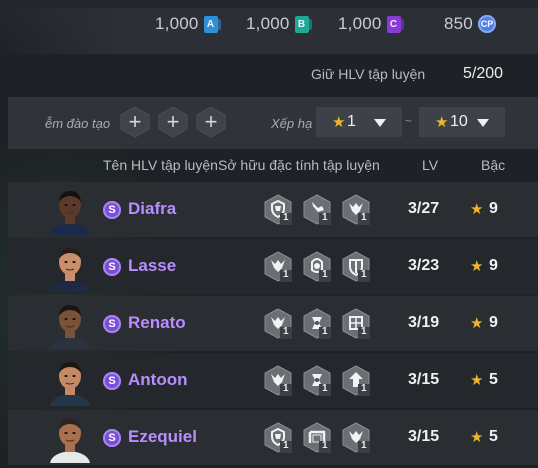 The image size is (538, 468). What do you see at coordinates (459, 121) in the screenshot?
I see `rank-to-value: 10` at bounding box center [459, 121].